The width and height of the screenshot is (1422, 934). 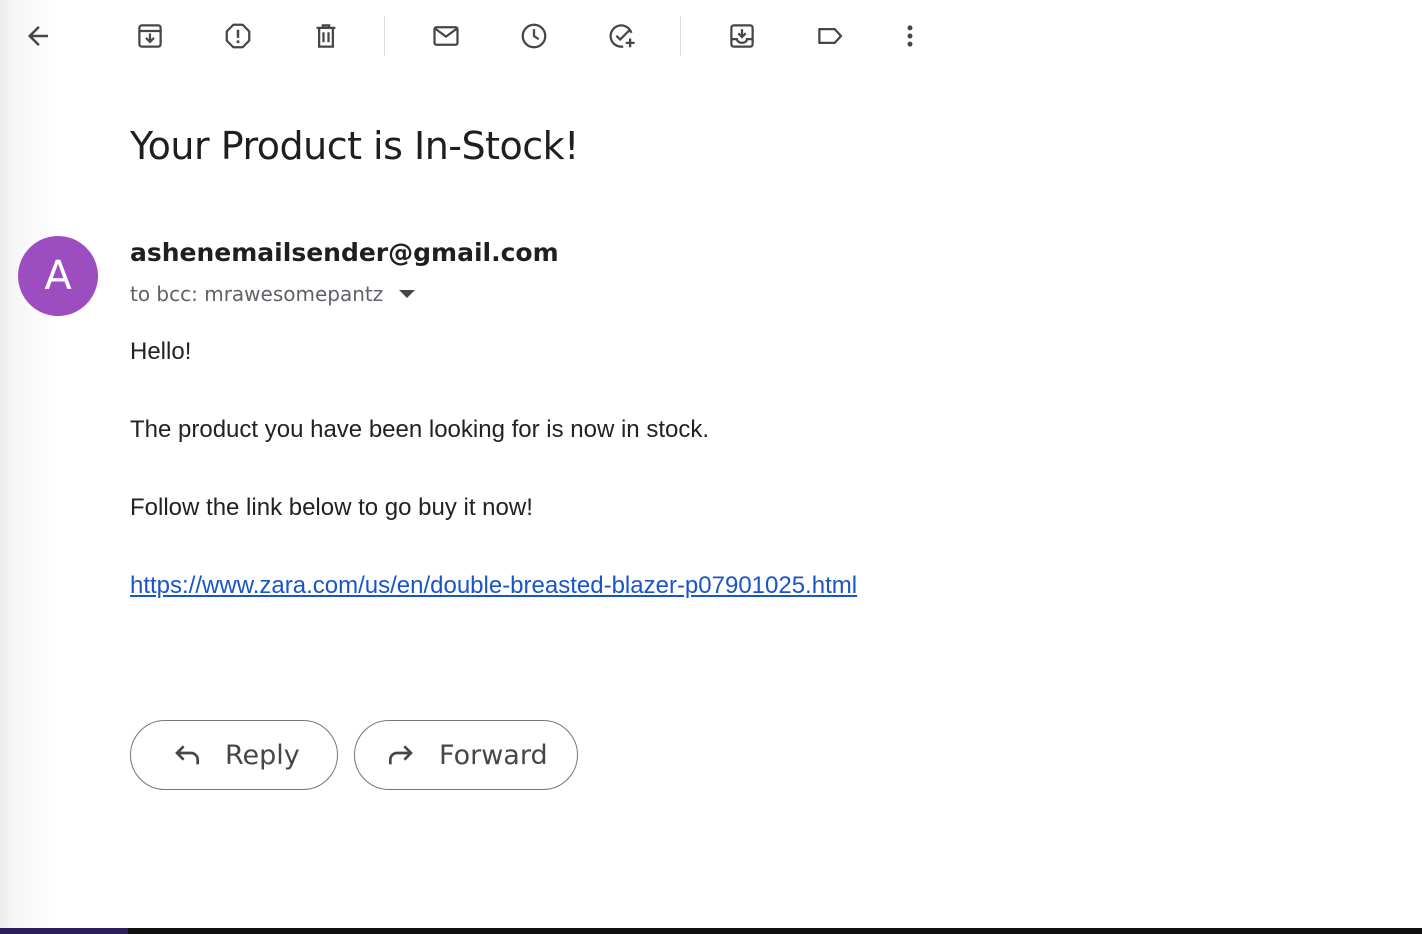 I want to click on reply-button: Reply, so click(x=234, y=755).